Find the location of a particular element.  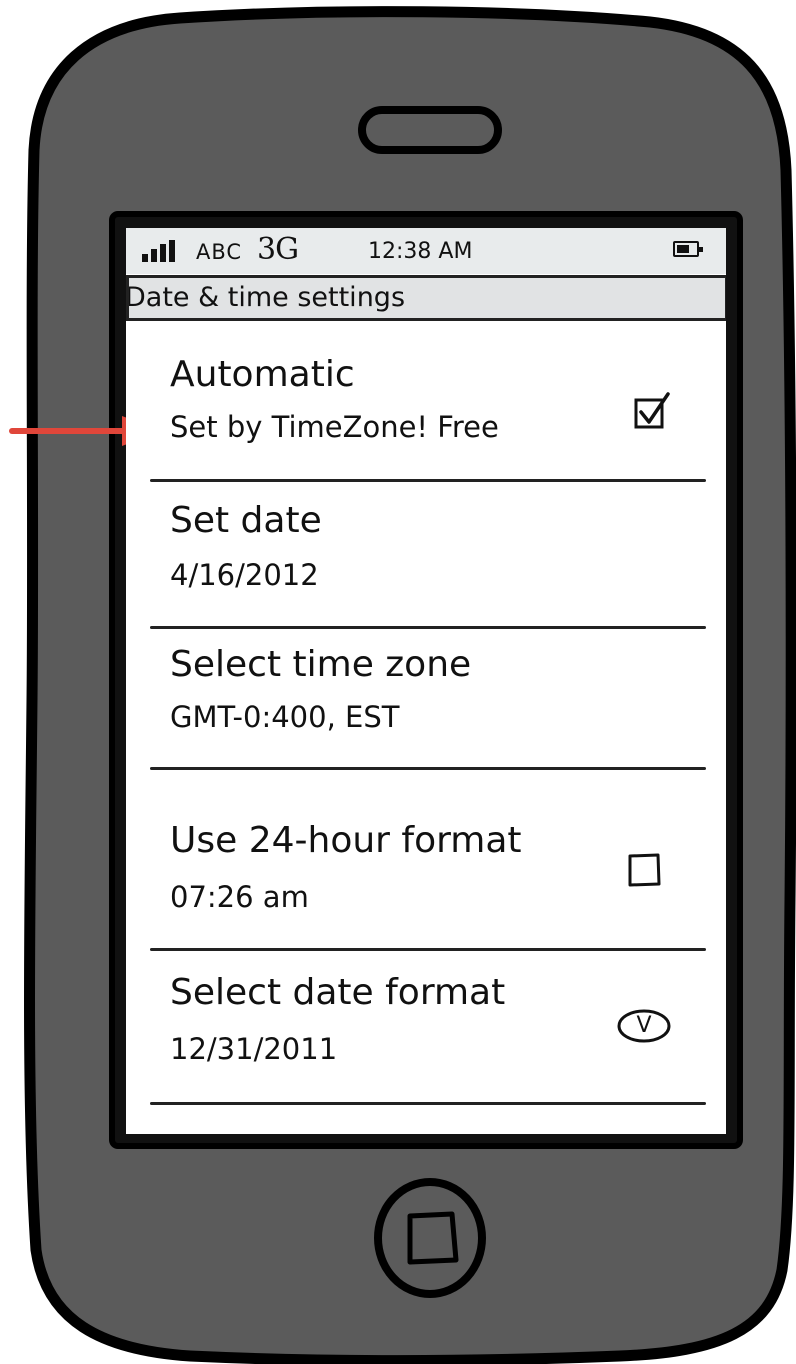

setting-automatic: Automatic Set by TimeZone! Free is located at coordinates (428, 413).